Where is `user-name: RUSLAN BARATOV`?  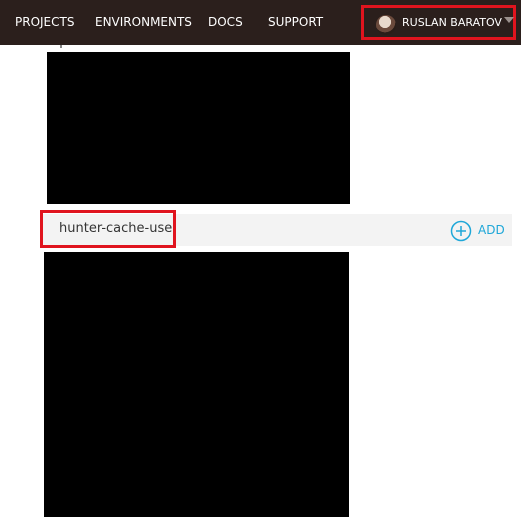
user-name: RUSLAN BARATOV is located at coordinates (452, 22).